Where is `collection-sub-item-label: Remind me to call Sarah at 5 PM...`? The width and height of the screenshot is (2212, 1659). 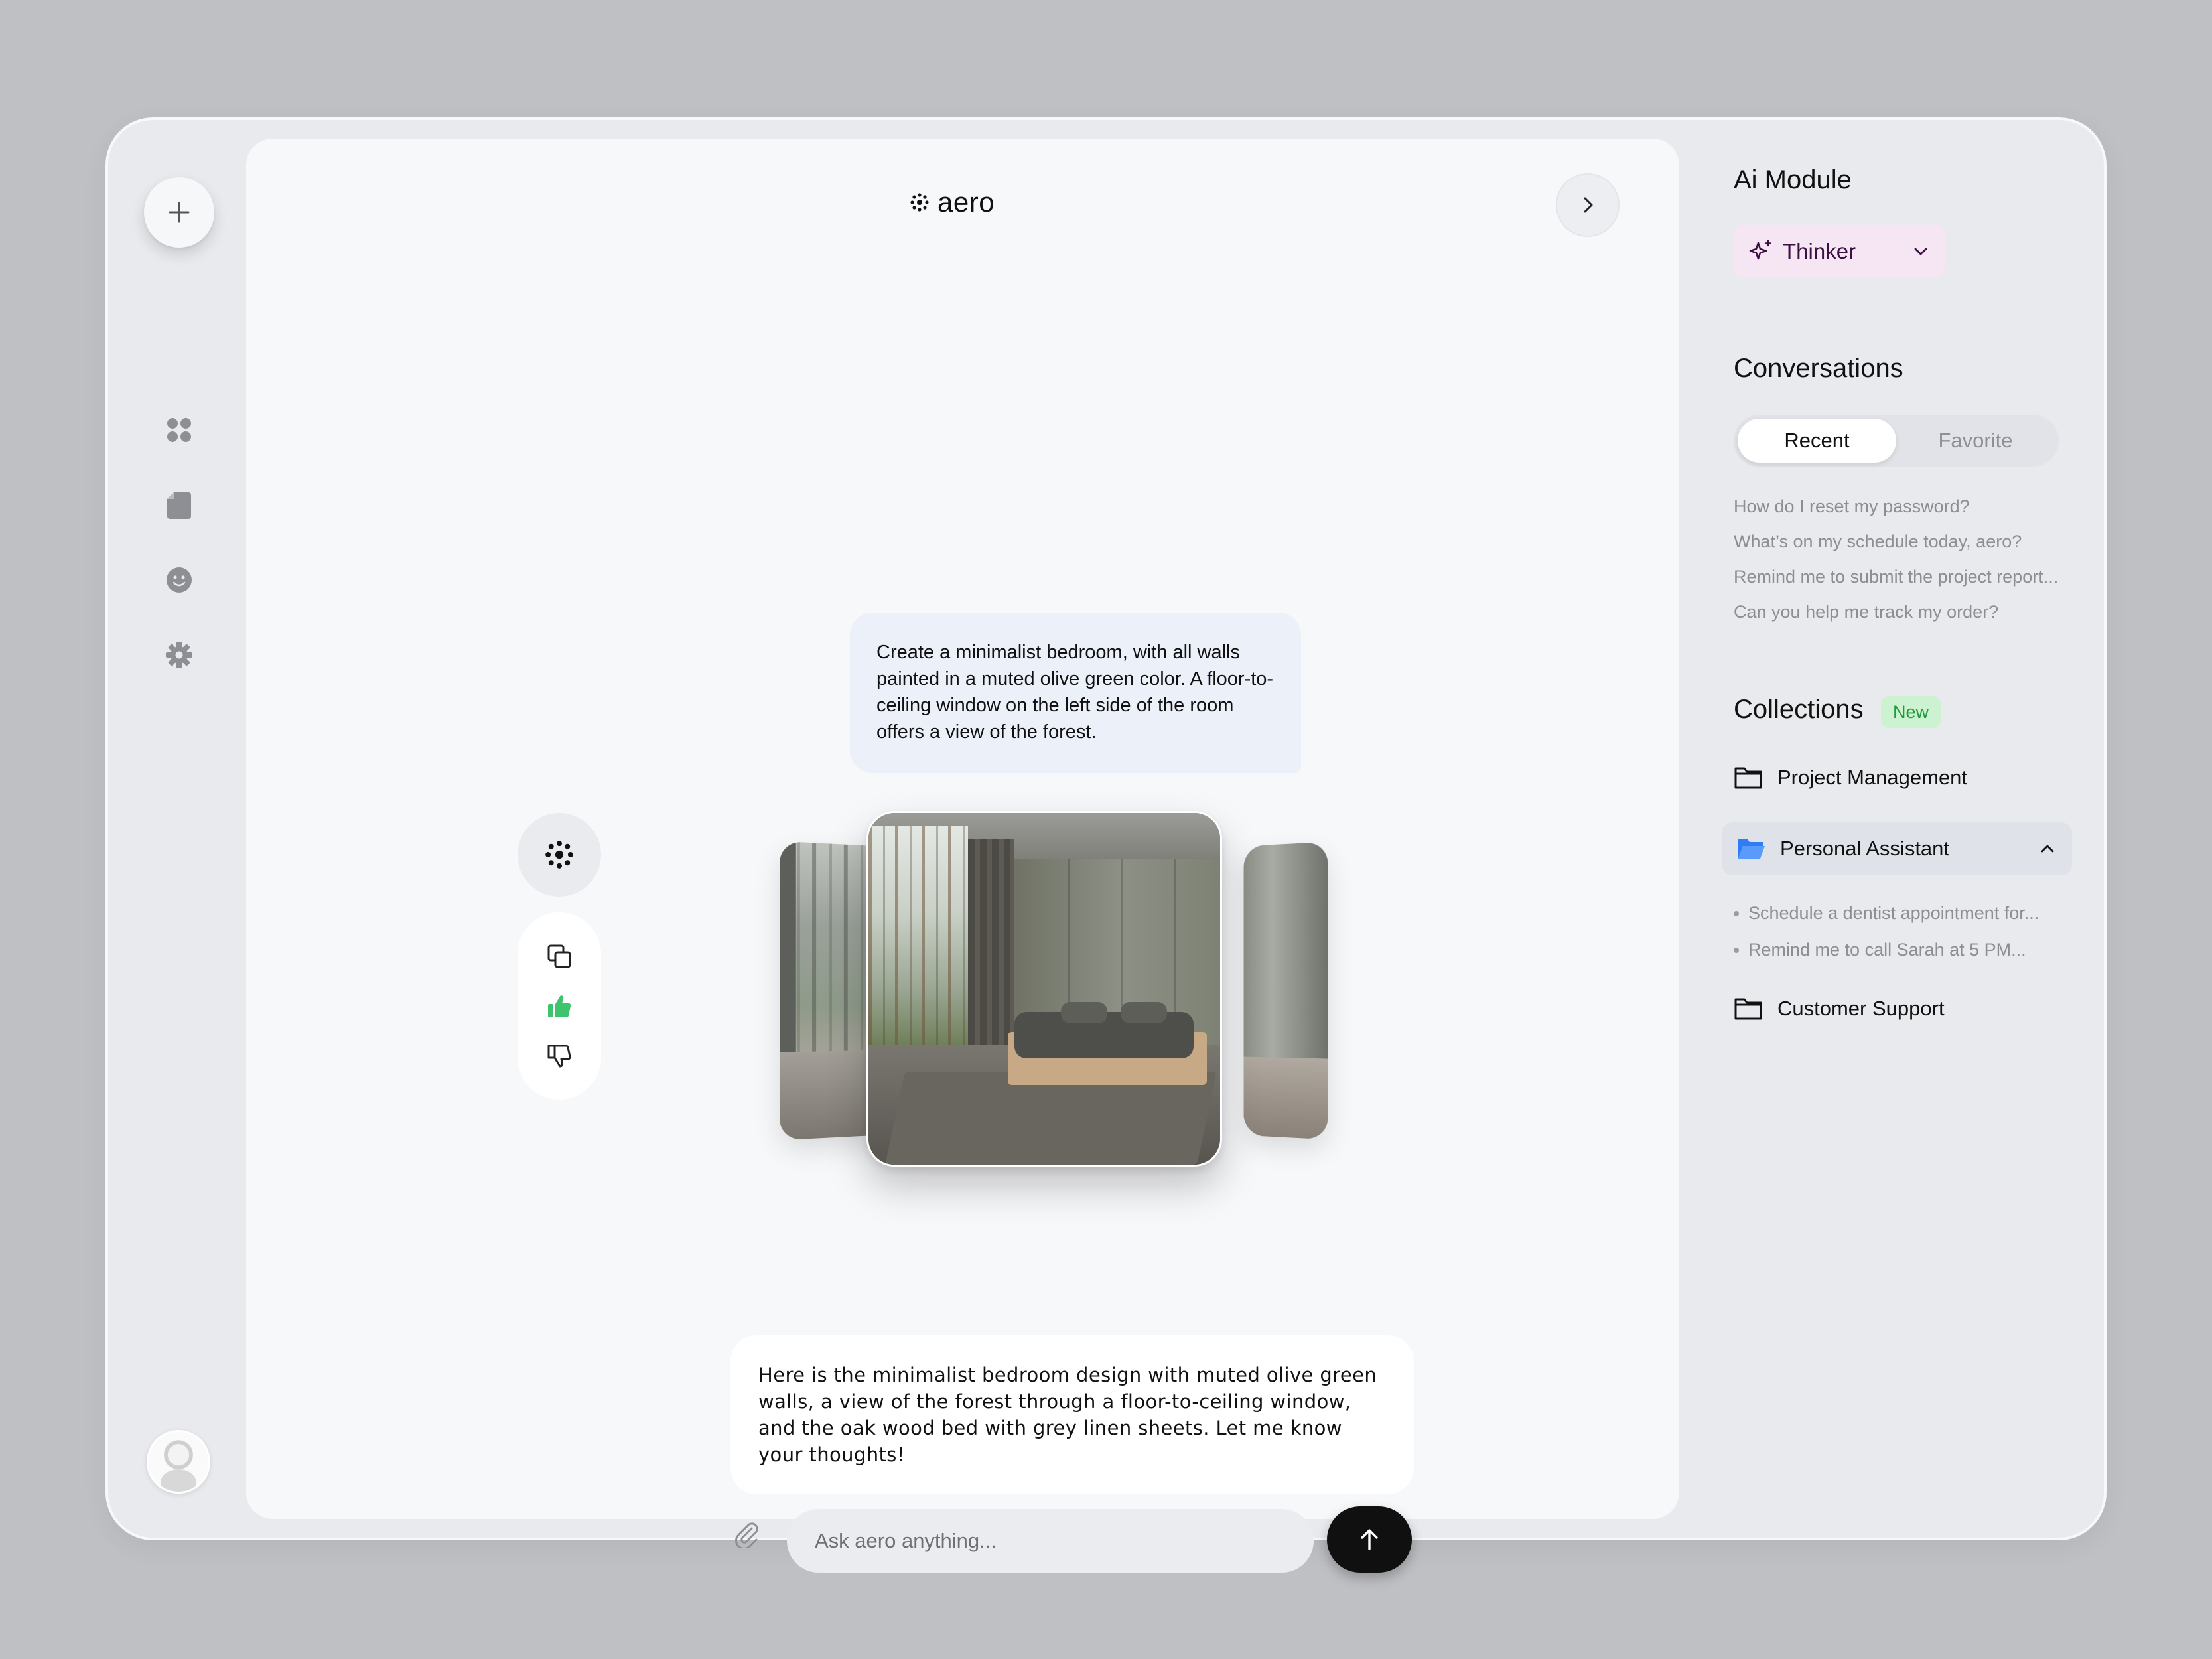
collection-sub-item-label: Remind me to call Sarah at 5 PM... is located at coordinates (1887, 950).